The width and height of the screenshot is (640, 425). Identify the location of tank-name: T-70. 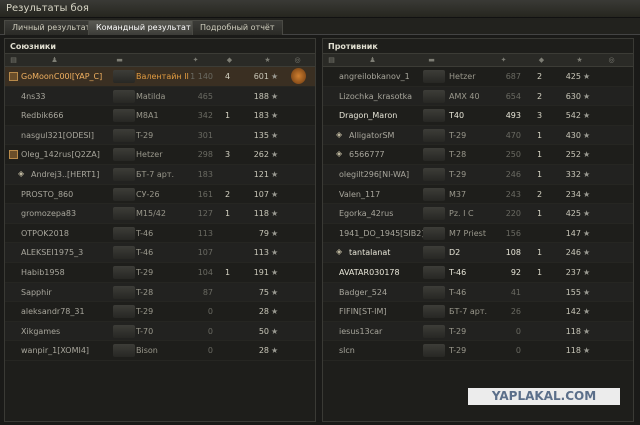
(145, 331).